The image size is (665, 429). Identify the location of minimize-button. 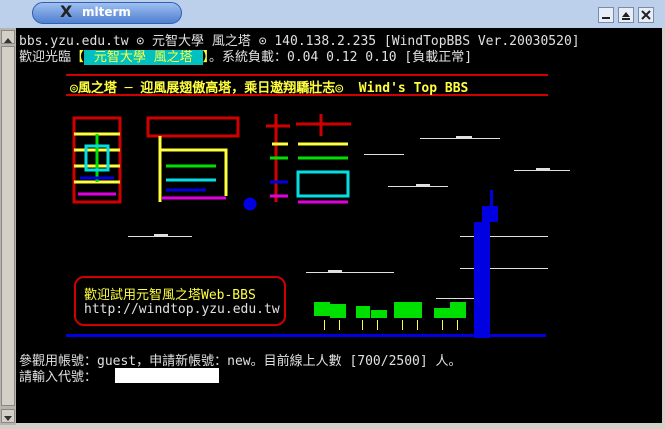
(606, 15).